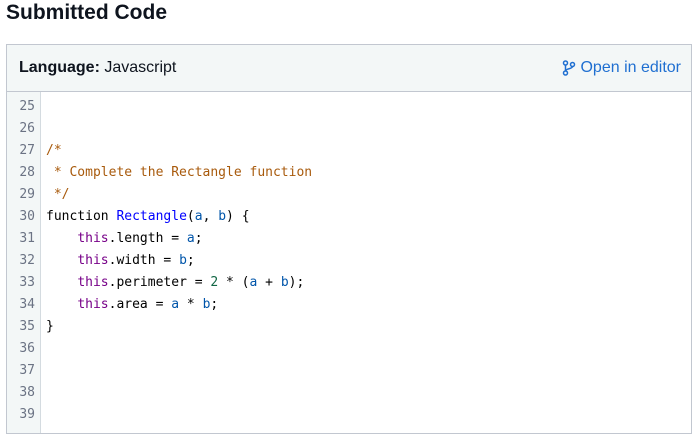 The width and height of the screenshot is (700, 436). What do you see at coordinates (27, 282) in the screenshot?
I see `line-number: 33` at bounding box center [27, 282].